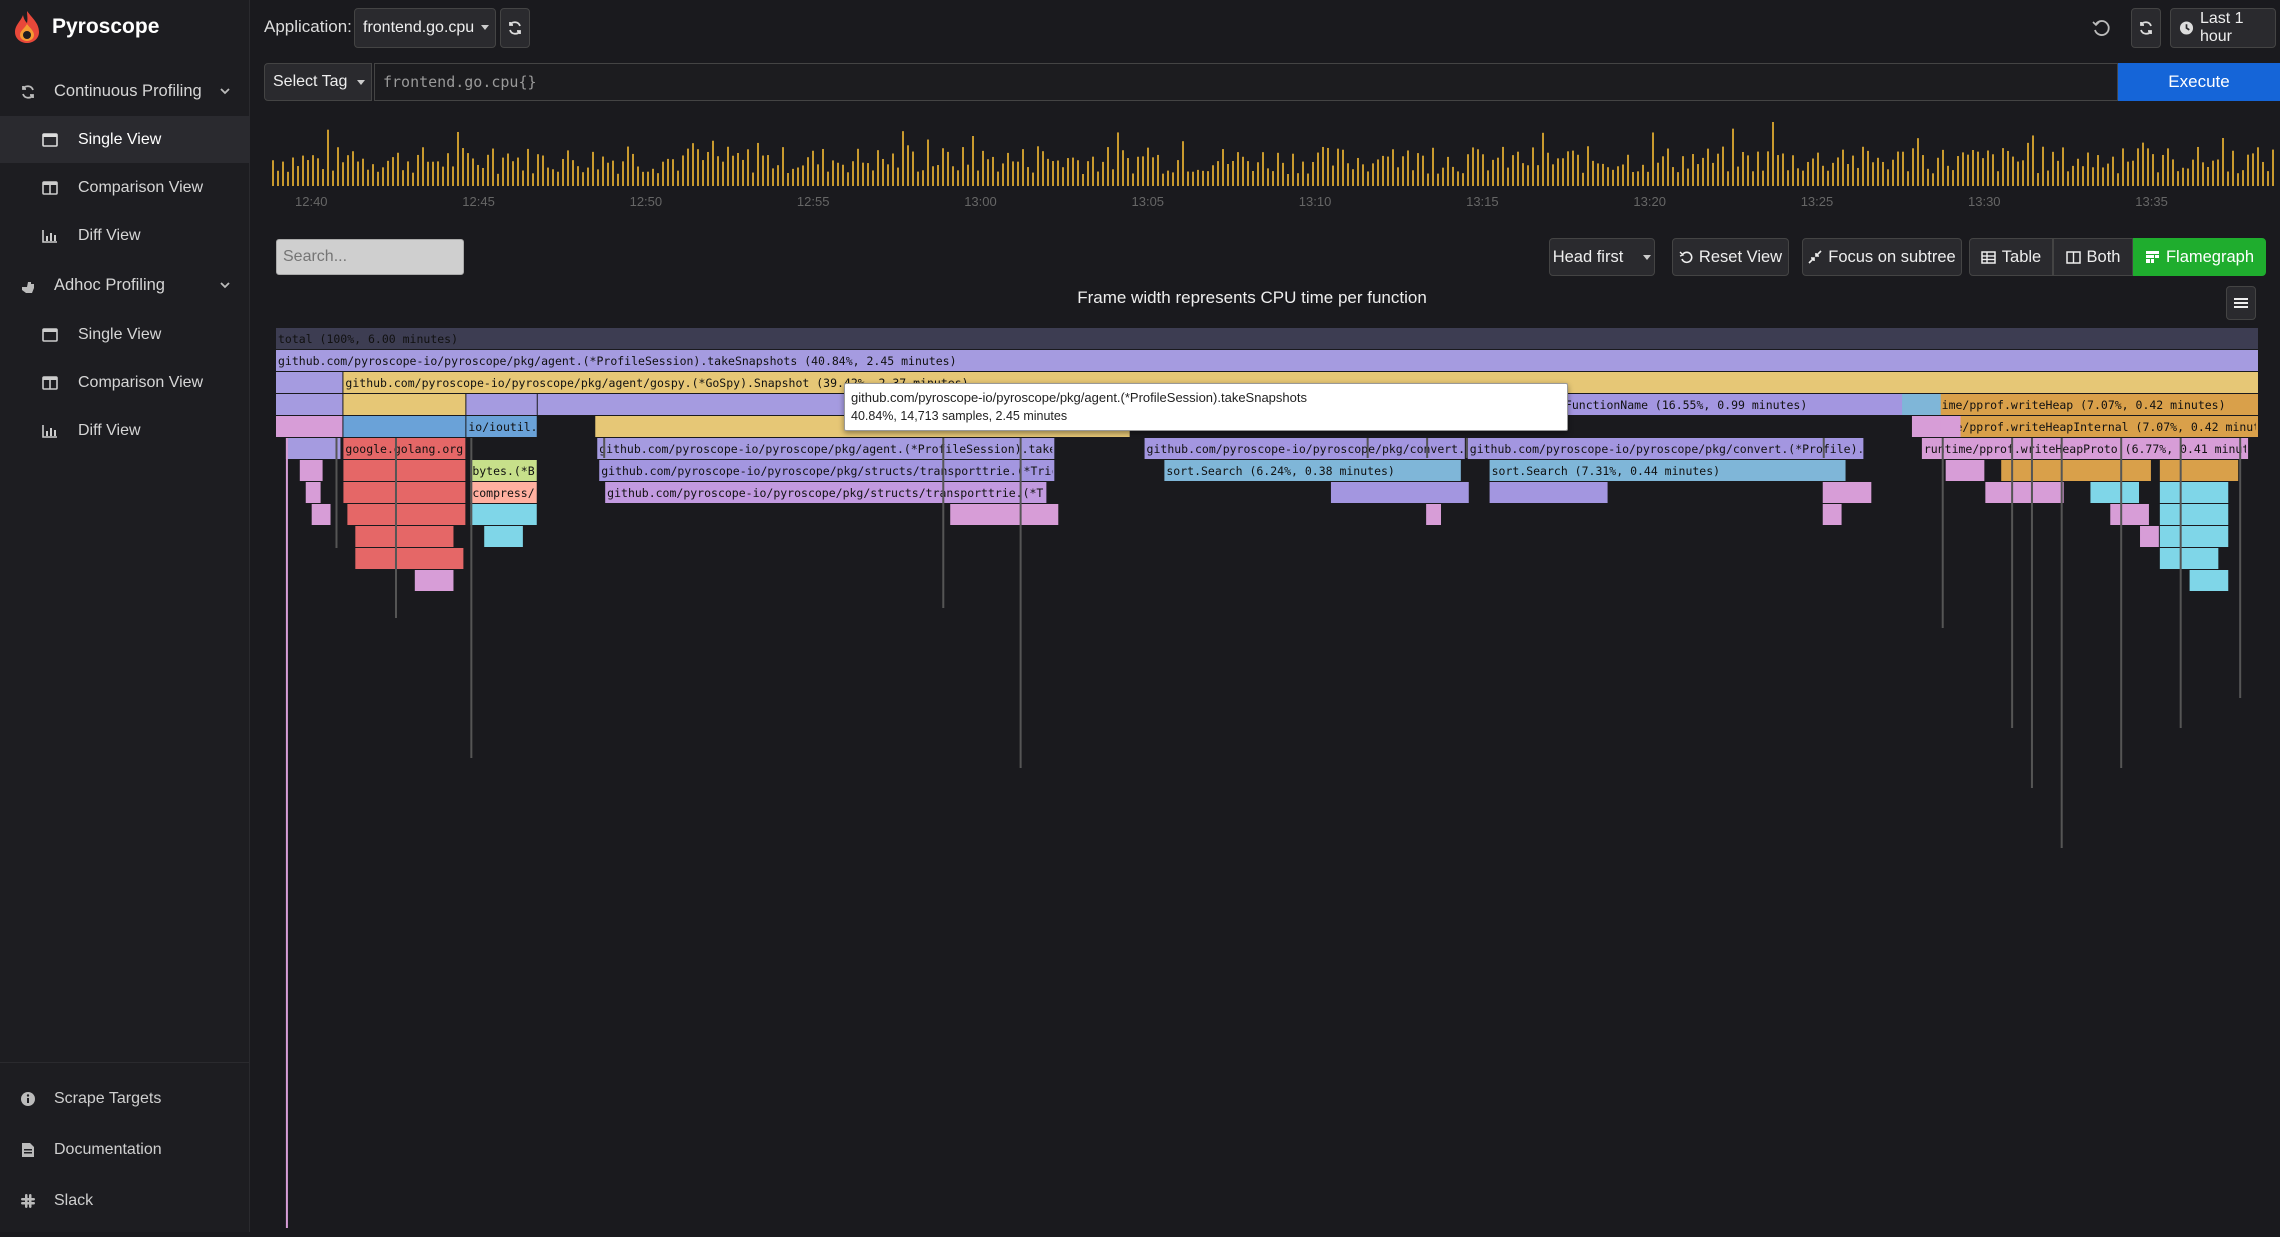  What do you see at coordinates (125, 1200) in the screenshot?
I see `sidebar-item-slack: Slack` at bounding box center [125, 1200].